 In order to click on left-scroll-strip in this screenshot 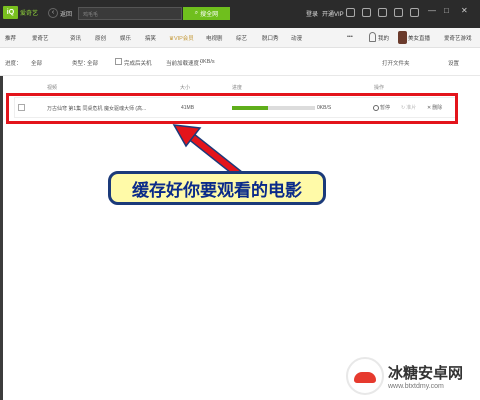, I will do `click(1, 238)`.